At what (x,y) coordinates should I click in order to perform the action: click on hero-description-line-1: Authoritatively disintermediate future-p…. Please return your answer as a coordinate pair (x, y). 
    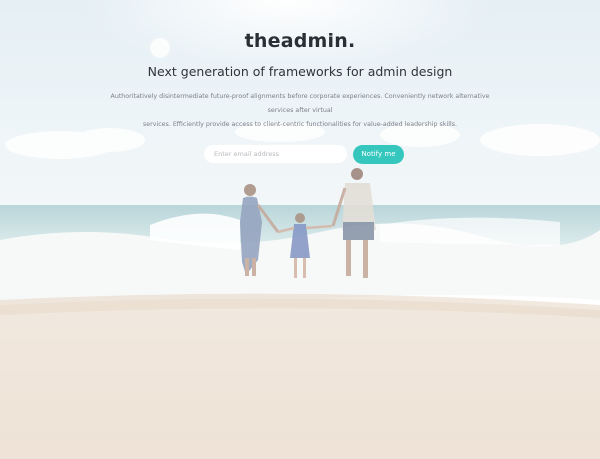
    Looking at the image, I should click on (300, 103).